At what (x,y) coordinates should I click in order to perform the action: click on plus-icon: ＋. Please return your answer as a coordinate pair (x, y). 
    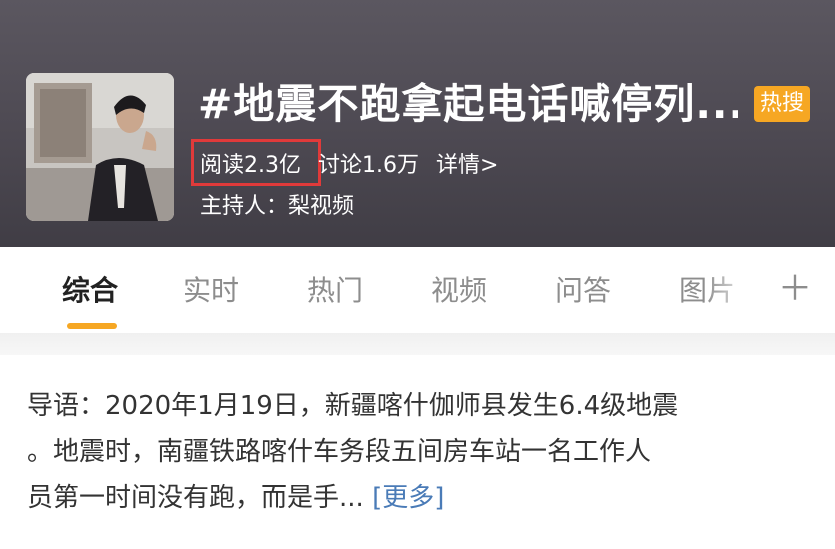
    Looking at the image, I should click on (795, 289).